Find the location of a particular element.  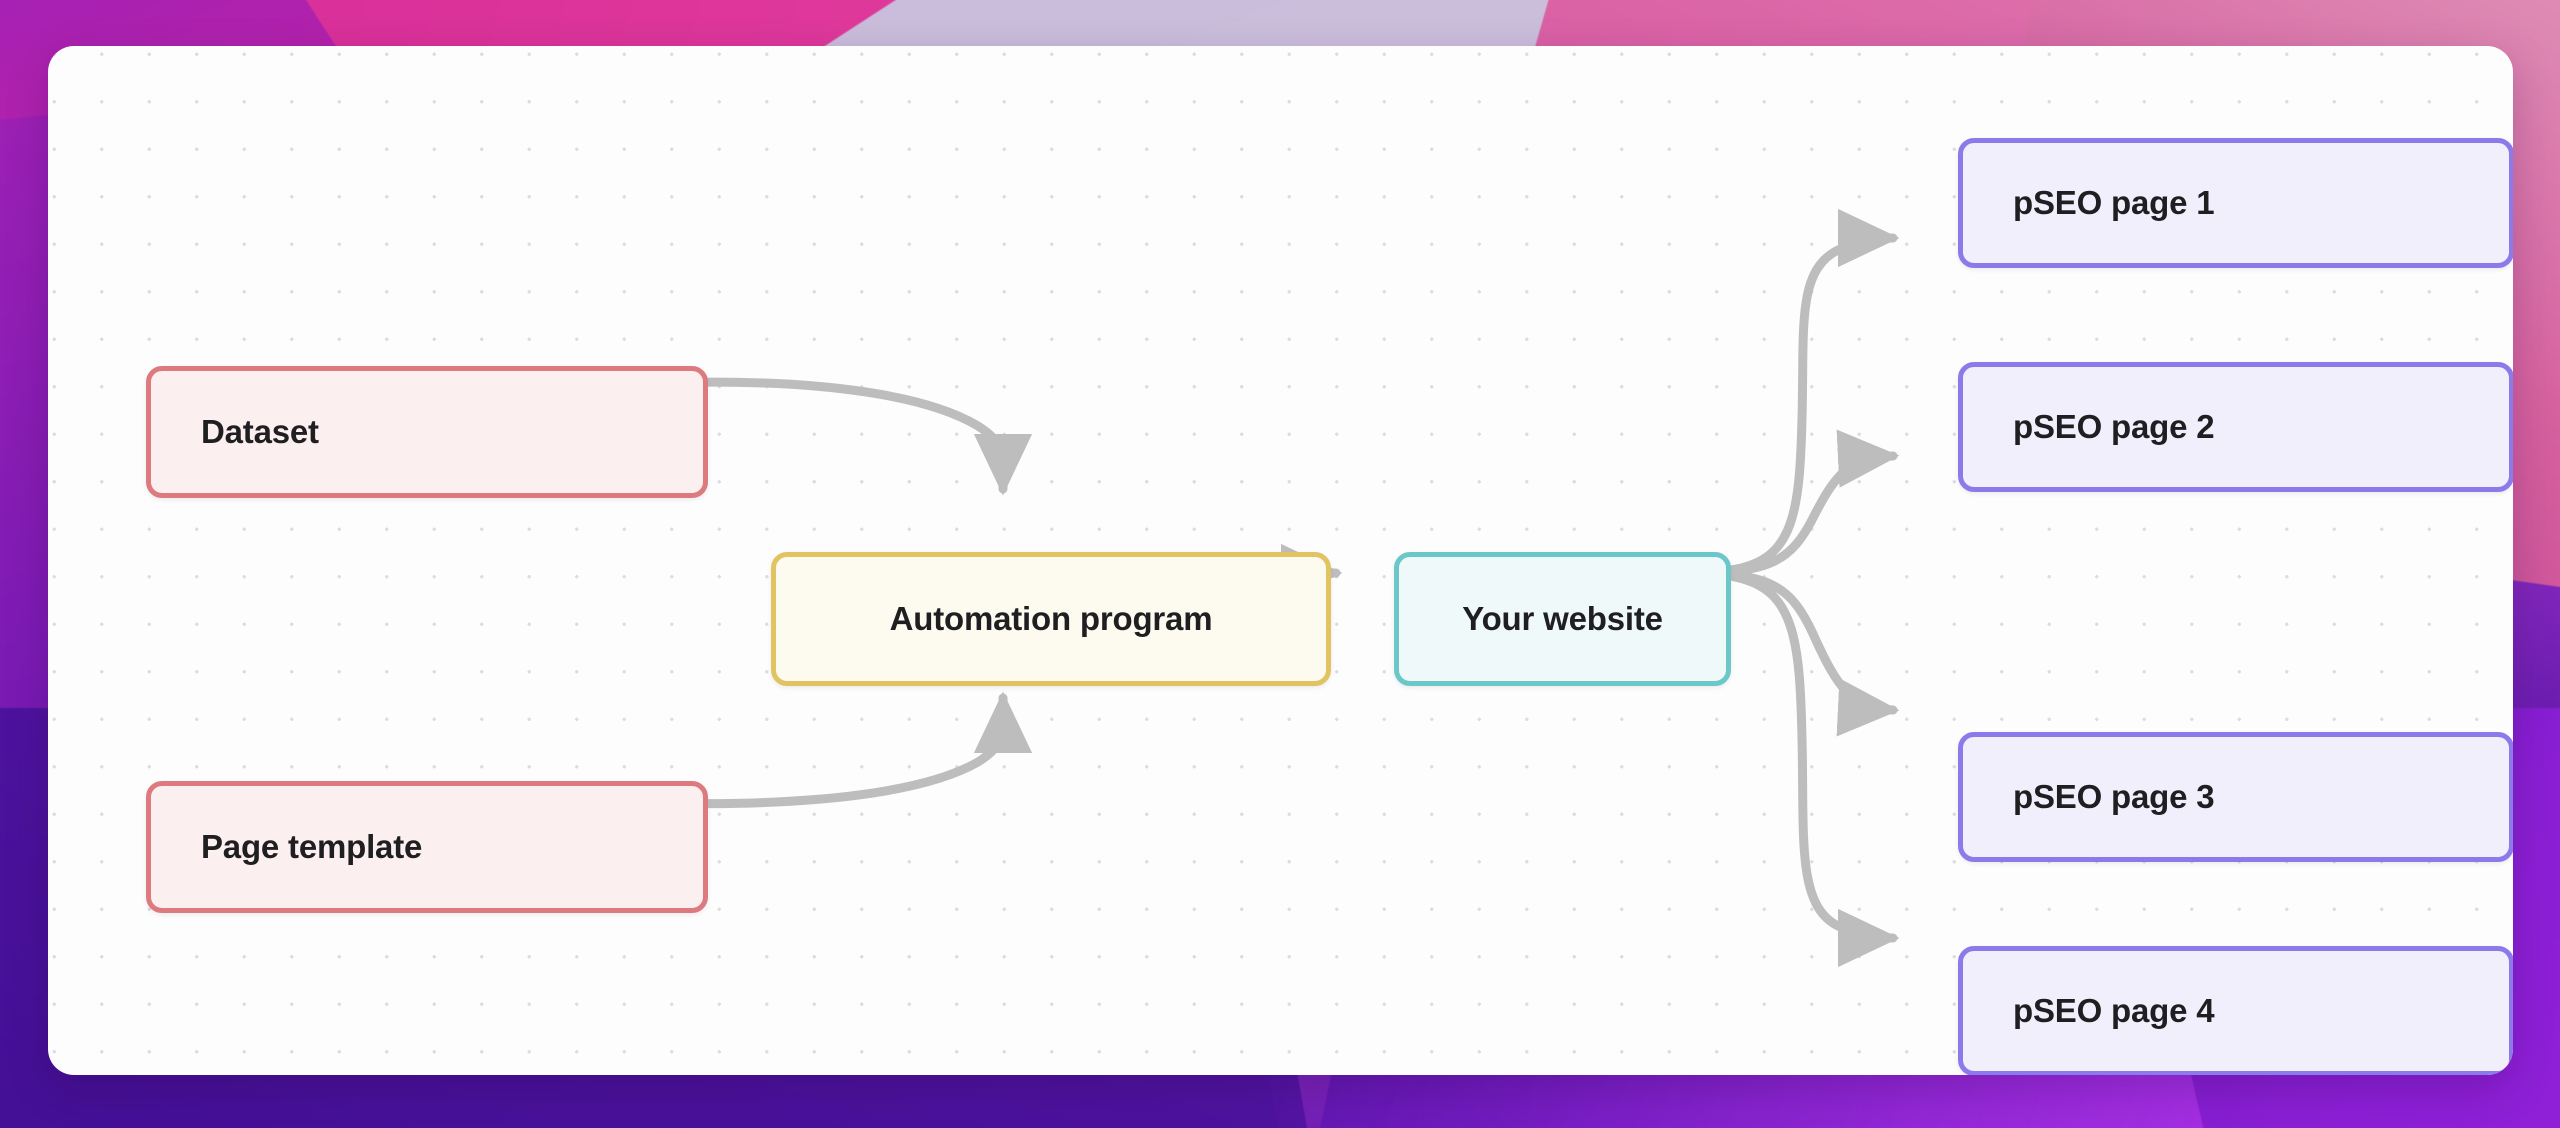

node-automation-program: Automation program is located at coordinates (1051, 619).